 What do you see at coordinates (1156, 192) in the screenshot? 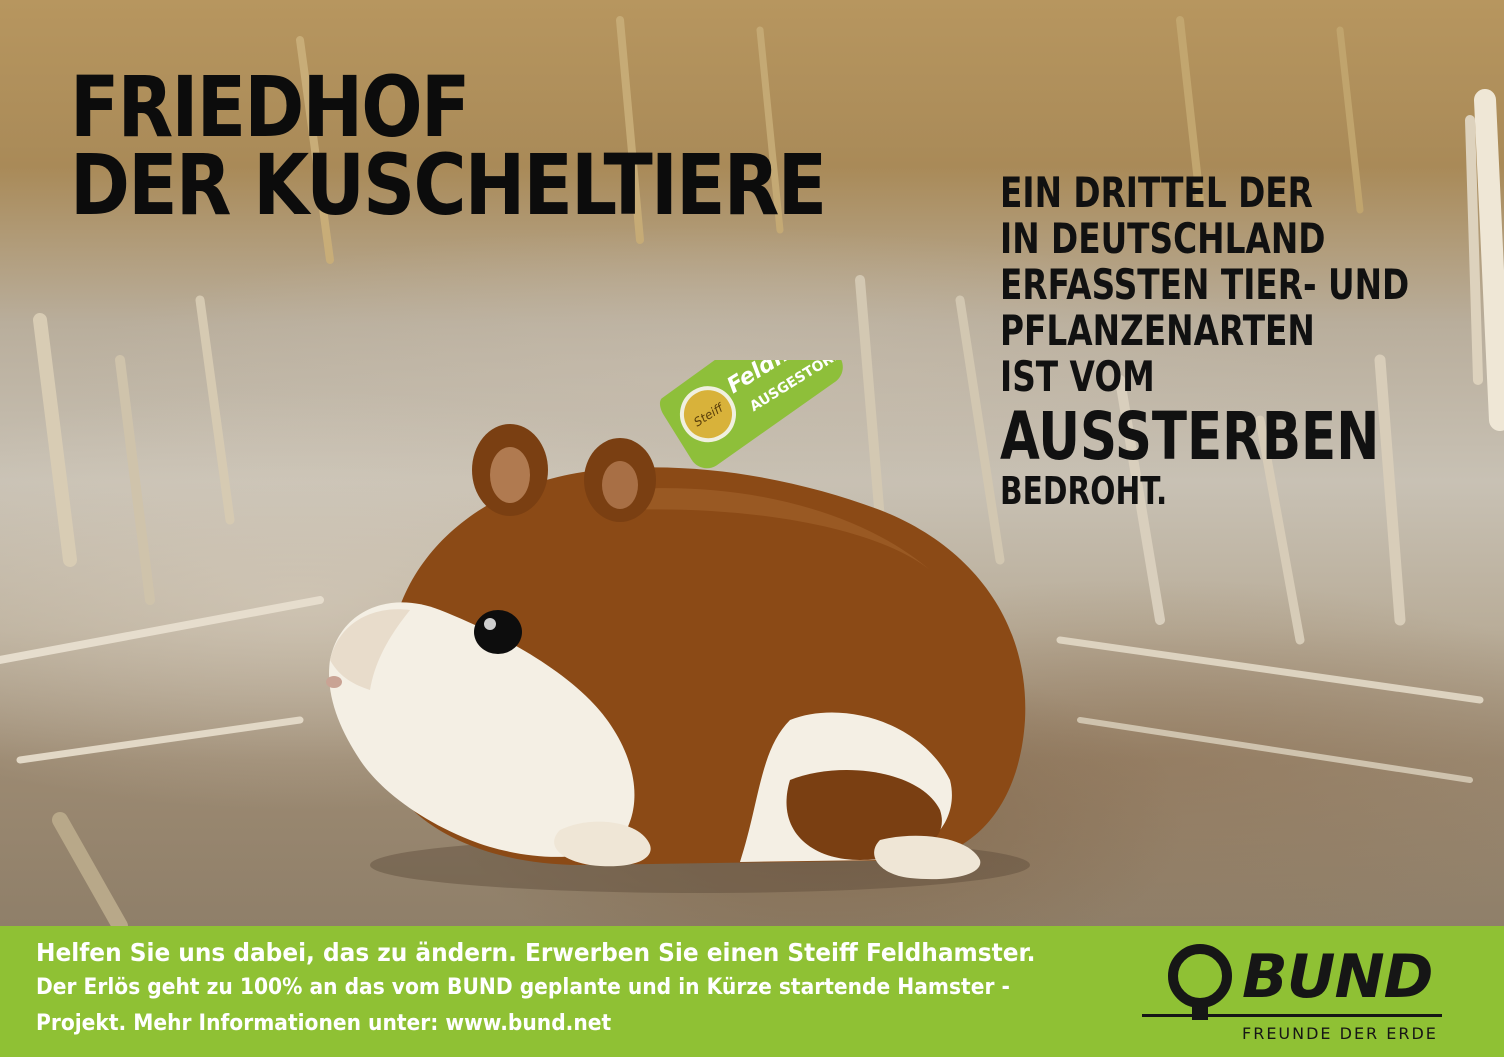
I see `statement-line-1: EIN DRITTEL DER` at bounding box center [1156, 192].